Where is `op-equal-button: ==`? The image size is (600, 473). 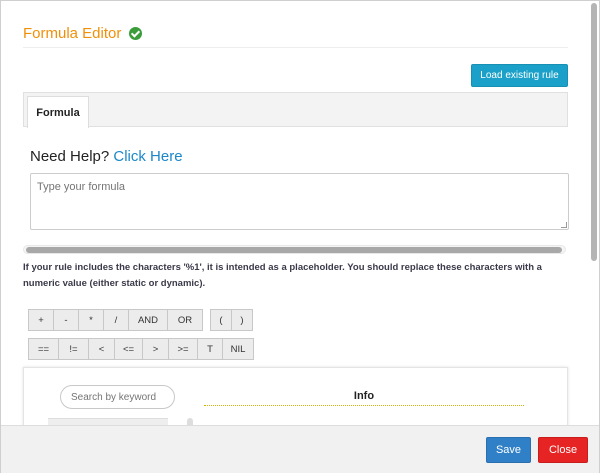 op-equal-button: == is located at coordinates (43, 349).